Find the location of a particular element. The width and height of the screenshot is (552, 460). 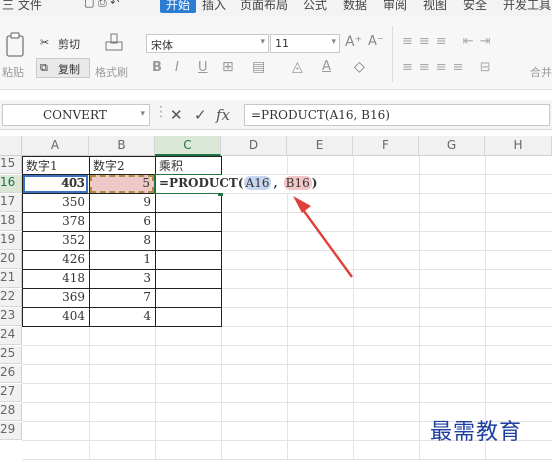

formula-close-paren: ) is located at coordinates (314, 183).